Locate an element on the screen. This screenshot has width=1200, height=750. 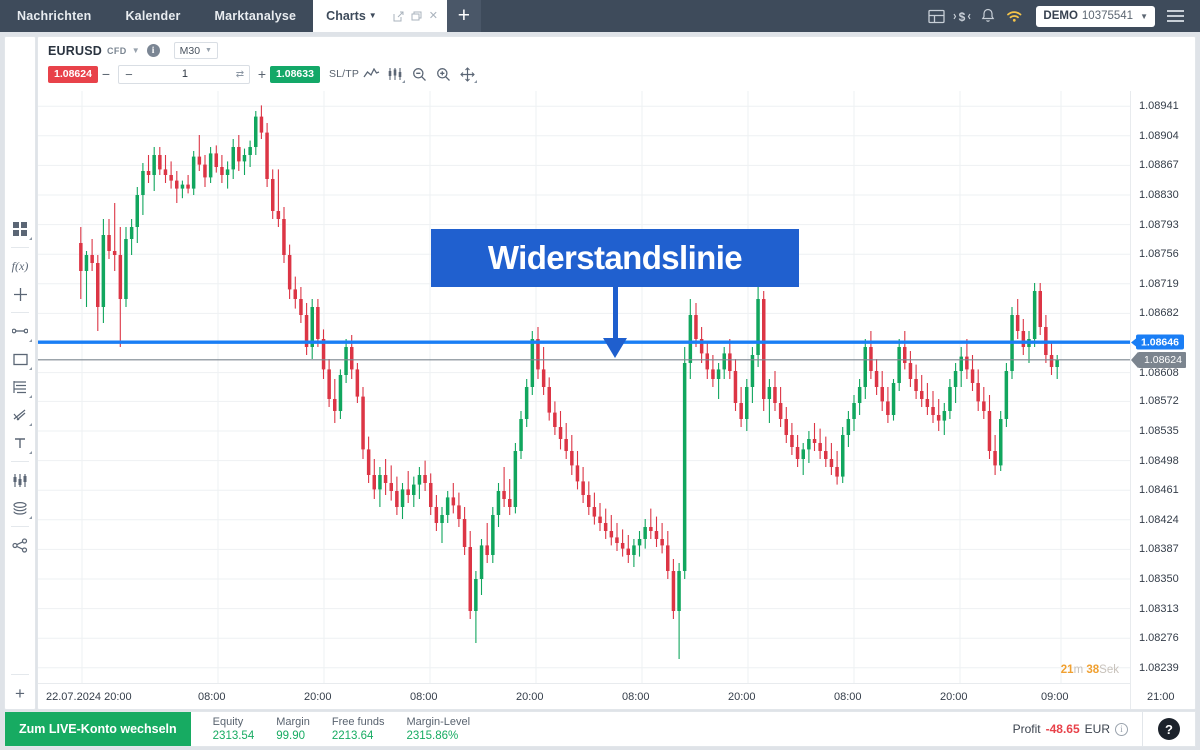
profit-display: Profit -48.65 EUR i is located at coordinates (1077, 729).